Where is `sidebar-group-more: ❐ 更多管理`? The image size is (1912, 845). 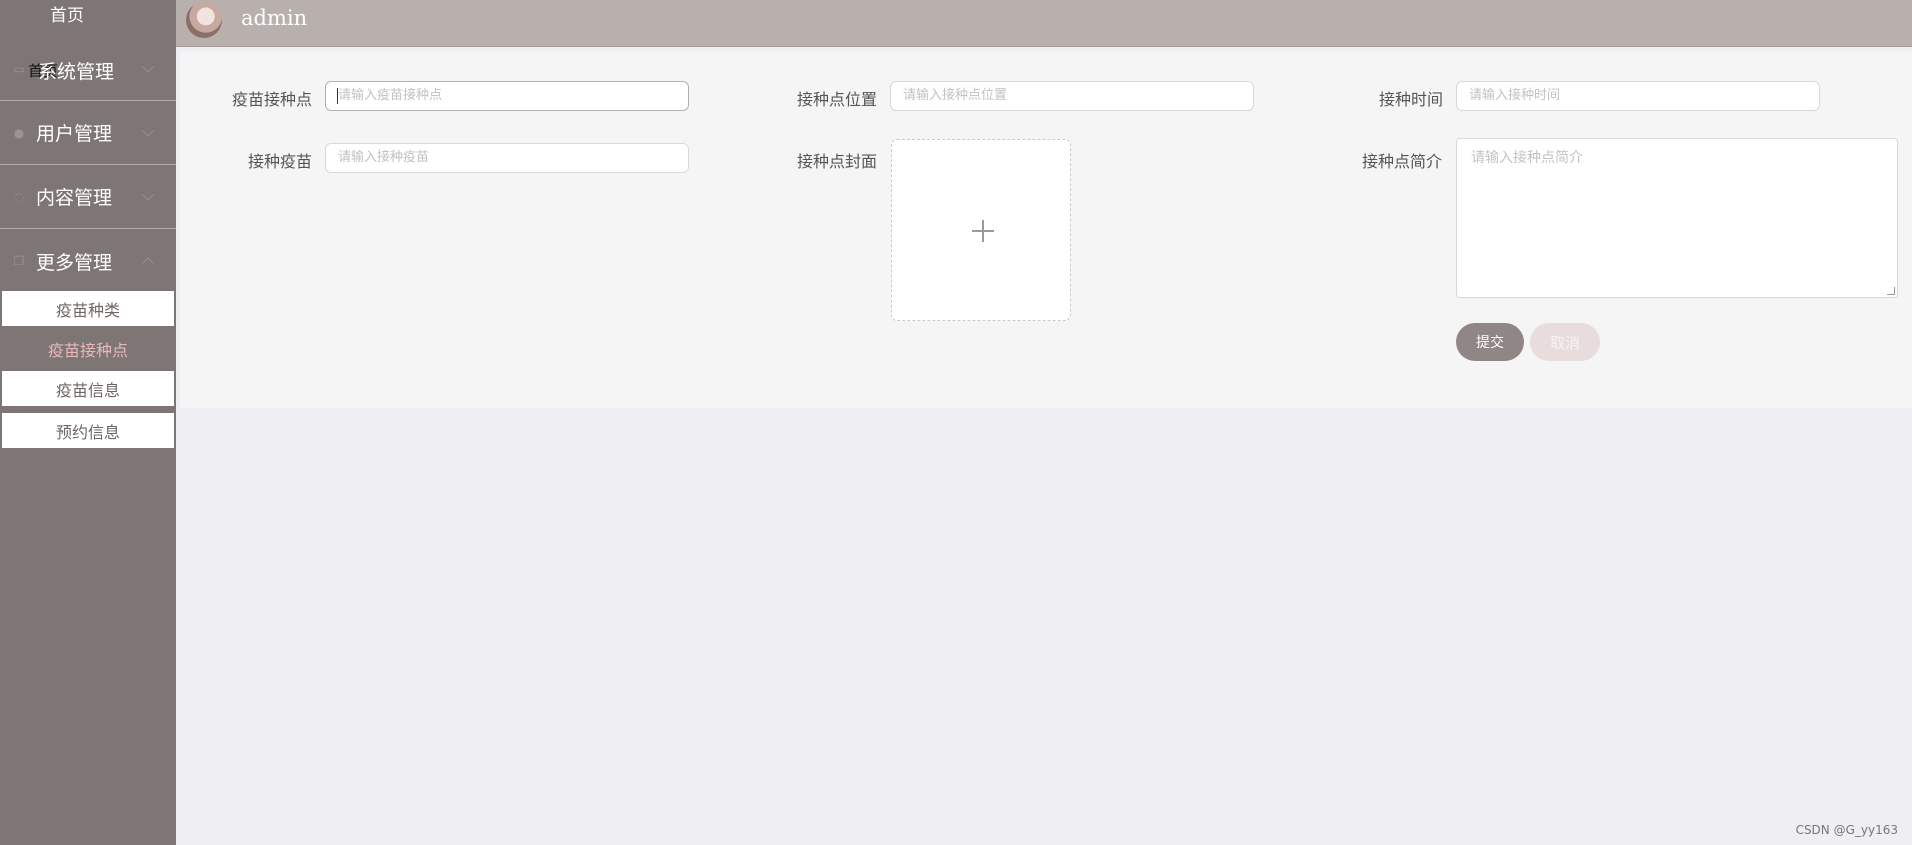
sidebar-group-more: ❐ 更多管理 is located at coordinates (88, 261).